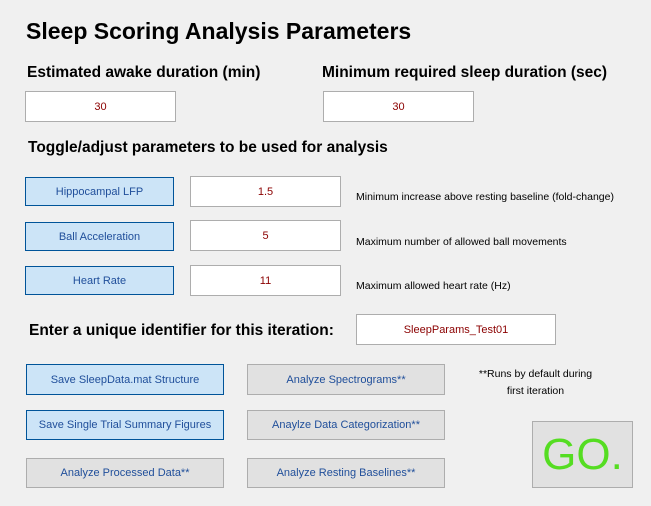  I want to click on go-button: GO., so click(582, 454).